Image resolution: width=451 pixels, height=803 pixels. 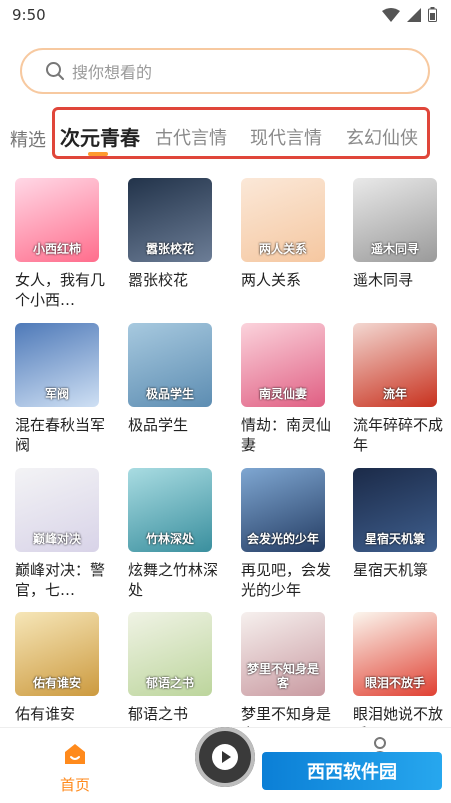 I want to click on search-input: 搜你想看的, so click(x=225, y=71).